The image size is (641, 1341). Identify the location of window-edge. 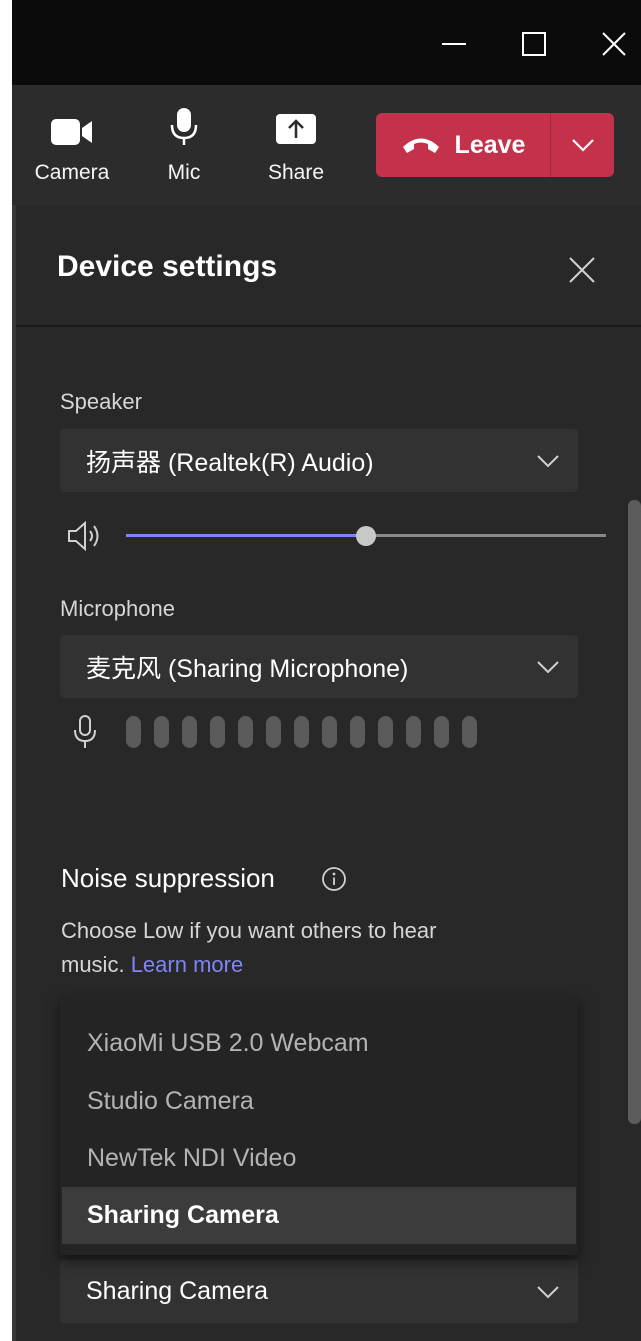
(6, 670).